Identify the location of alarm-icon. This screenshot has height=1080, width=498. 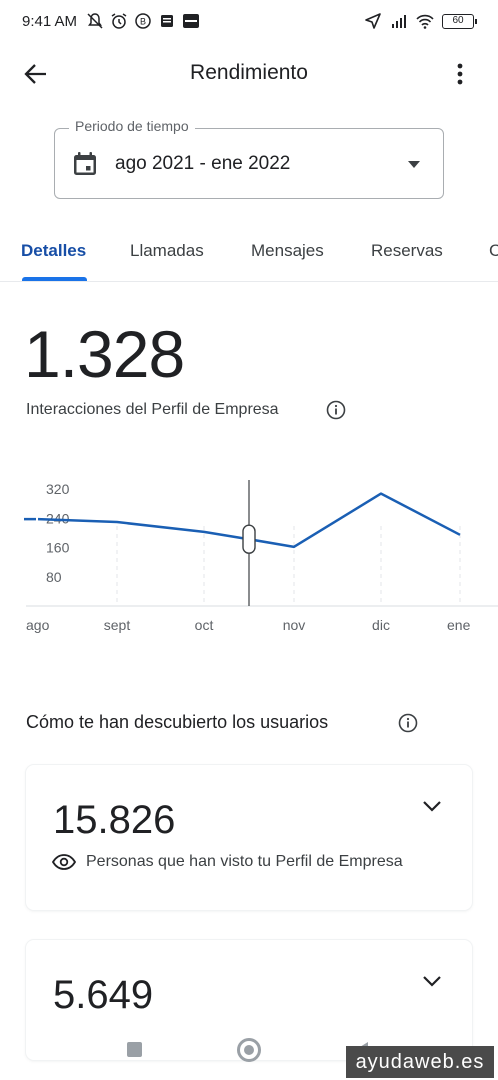
(119, 21).